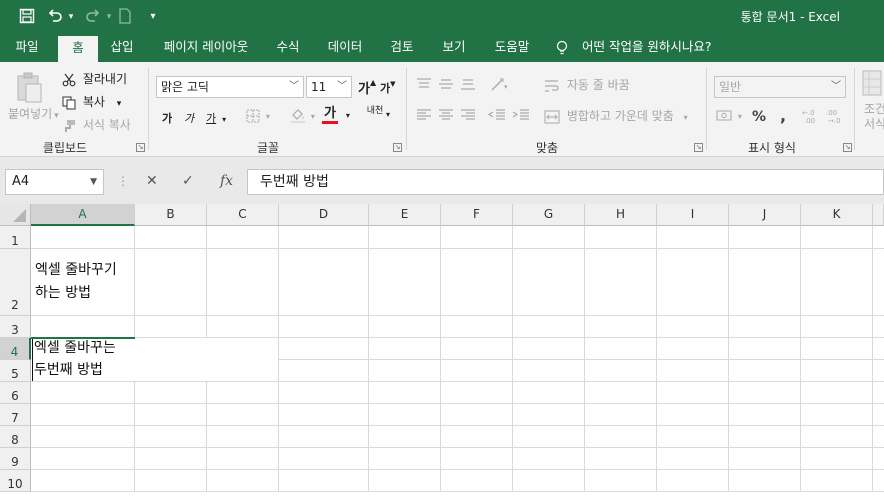  Describe the element at coordinates (874, 117) in the screenshot. I see `conditional-format-button: 조건 서식` at that location.